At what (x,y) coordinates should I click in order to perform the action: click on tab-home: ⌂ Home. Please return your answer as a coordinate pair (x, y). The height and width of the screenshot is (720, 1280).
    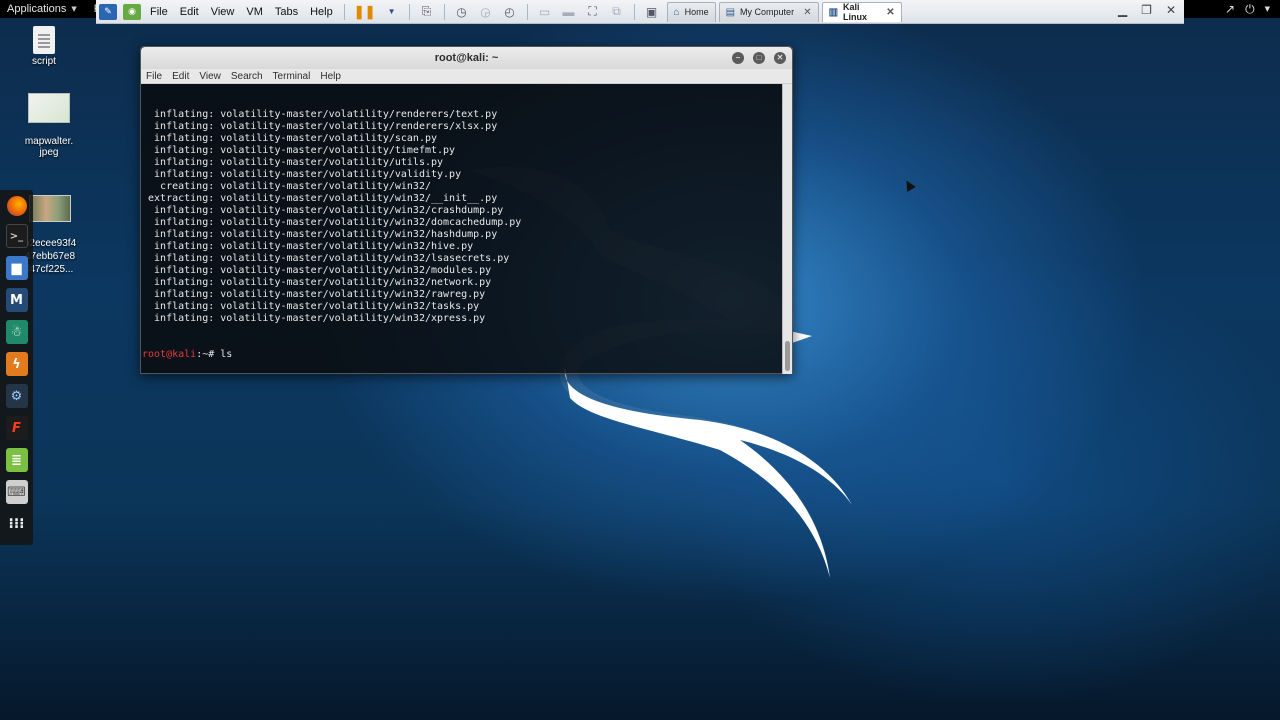
    Looking at the image, I should click on (691, 11).